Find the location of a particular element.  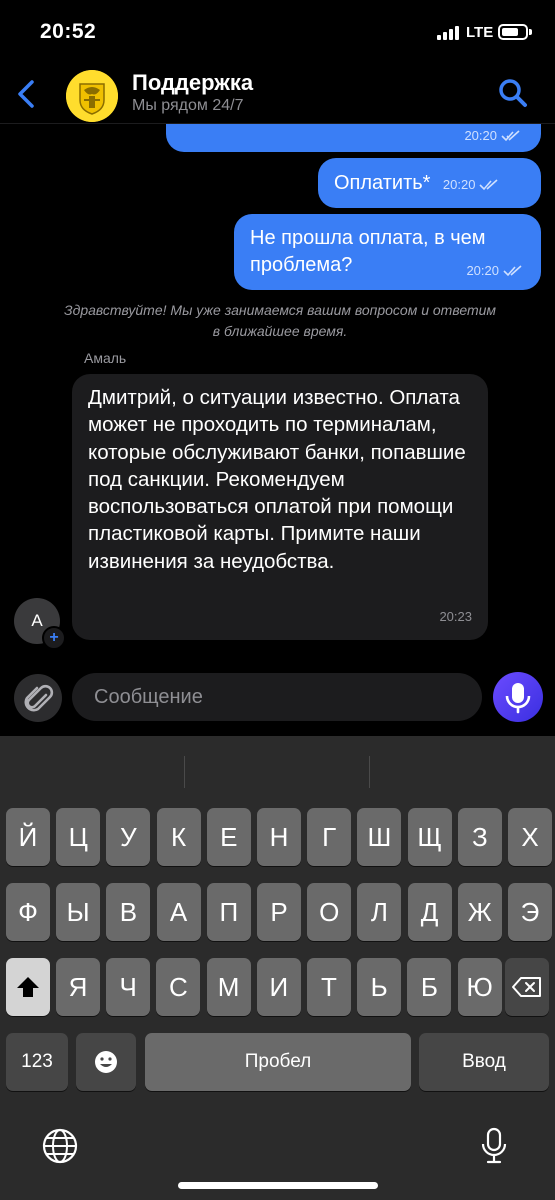

letter-key: Е is located at coordinates (228, 837).